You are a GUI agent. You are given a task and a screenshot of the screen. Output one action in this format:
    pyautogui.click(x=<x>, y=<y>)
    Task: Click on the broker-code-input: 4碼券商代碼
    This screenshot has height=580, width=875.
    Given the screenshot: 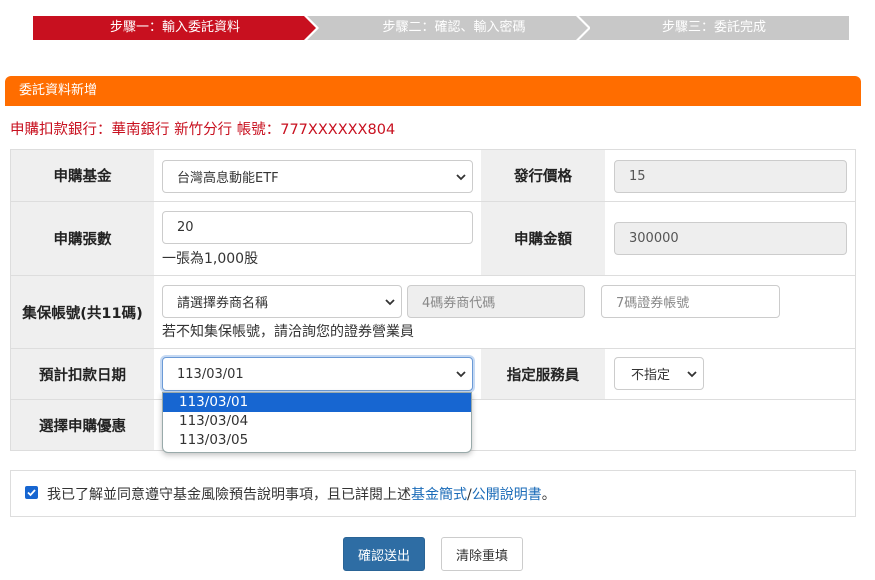 What is the action you would take?
    pyautogui.click(x=496, y=301)
    